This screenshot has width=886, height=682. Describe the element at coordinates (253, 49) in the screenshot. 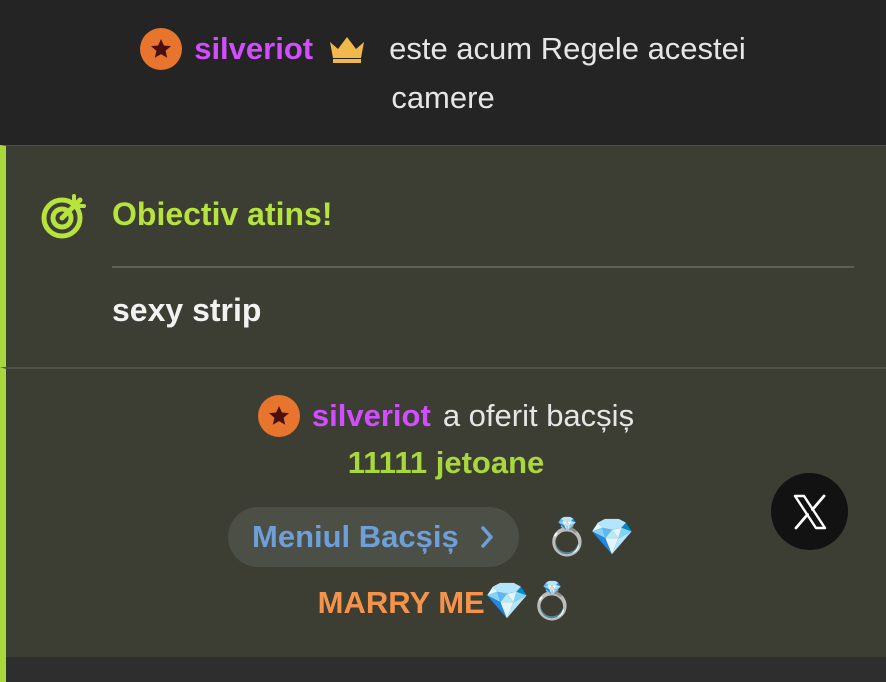

I see `king-username: silveriot` at that location.